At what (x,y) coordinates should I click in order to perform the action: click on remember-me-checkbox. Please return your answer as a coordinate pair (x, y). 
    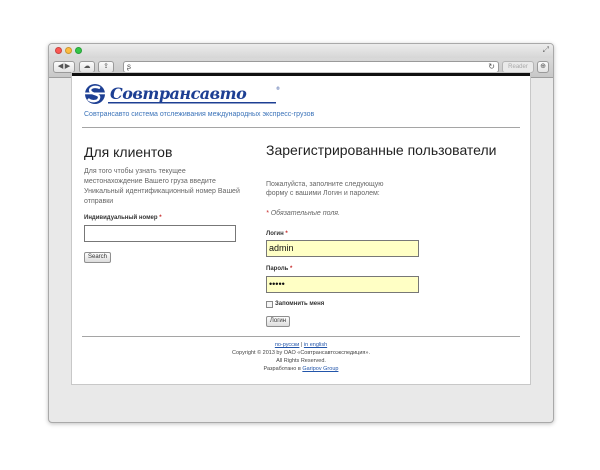
    Looking at the image, I should click on (269, 304).